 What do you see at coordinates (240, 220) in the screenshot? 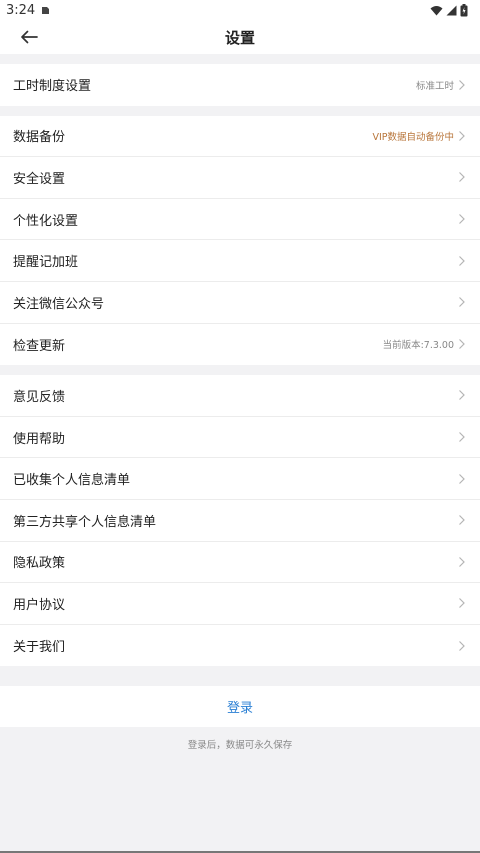
I see `row-personalization: 个性化设置` at bounding box center [240, 220].